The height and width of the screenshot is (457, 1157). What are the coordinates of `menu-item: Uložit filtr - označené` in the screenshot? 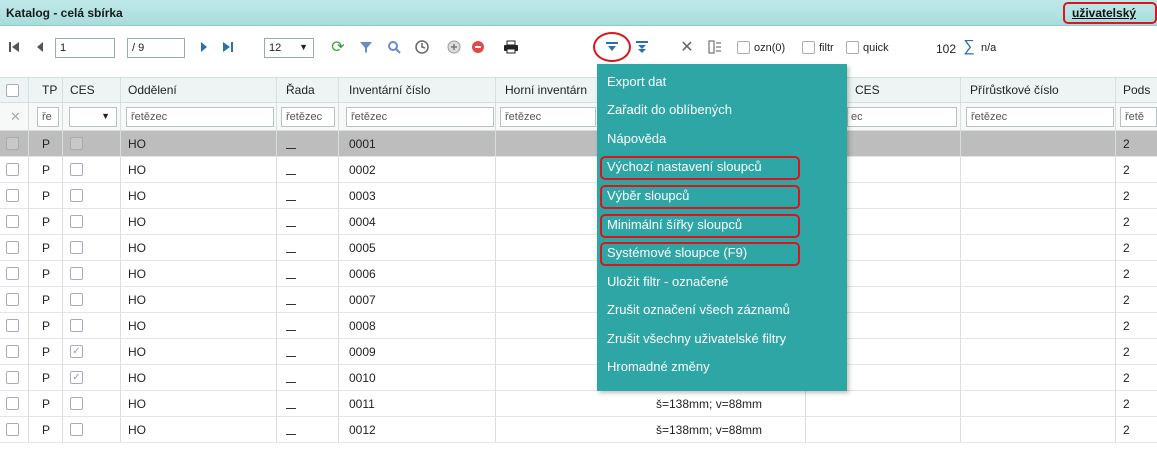 It's located at (722, 282).